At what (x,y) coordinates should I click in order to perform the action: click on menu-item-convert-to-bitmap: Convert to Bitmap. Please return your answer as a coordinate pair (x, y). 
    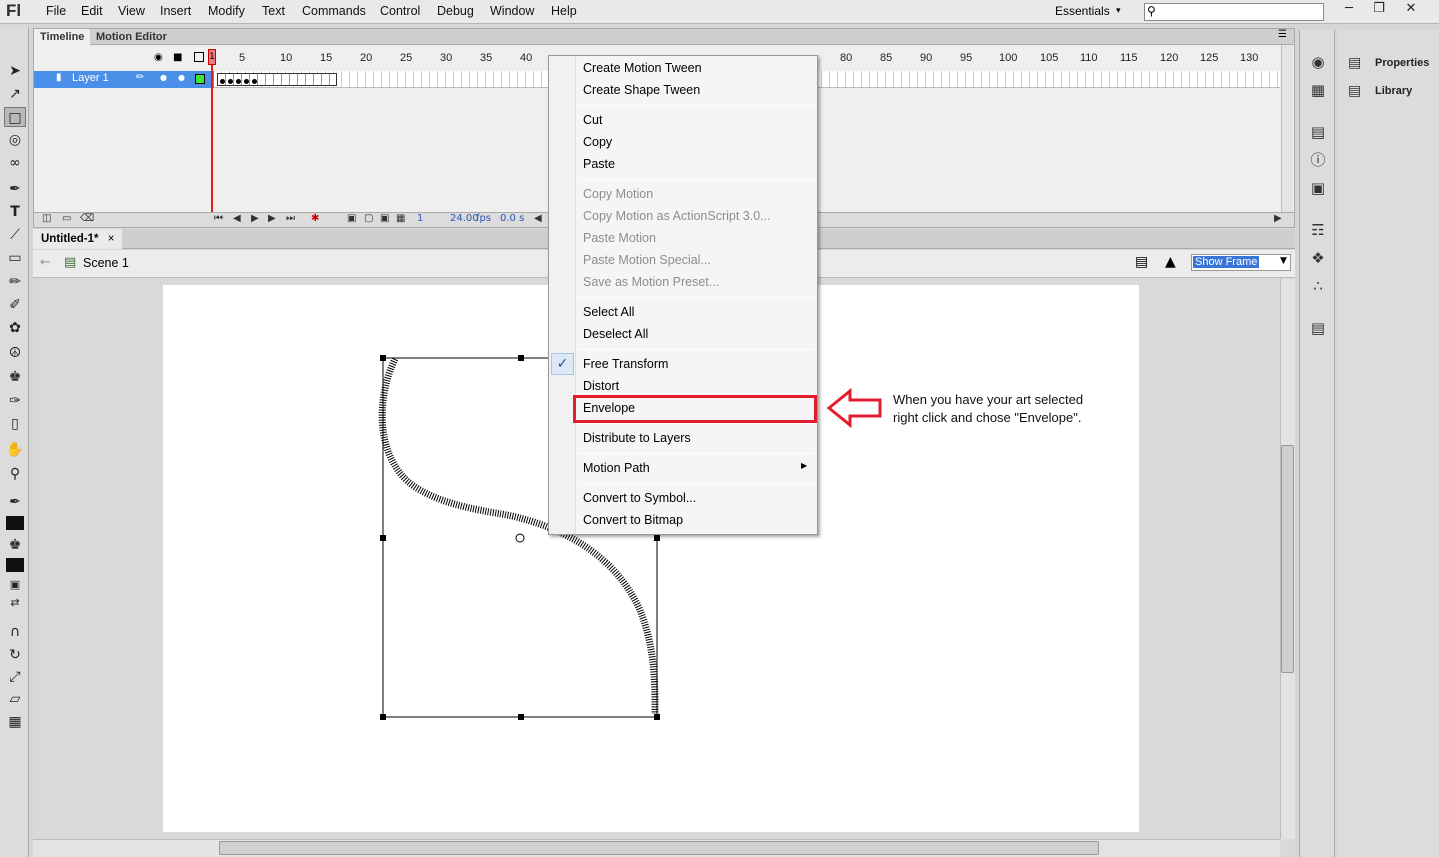
    Looking at the image, I should click on (633, 520).